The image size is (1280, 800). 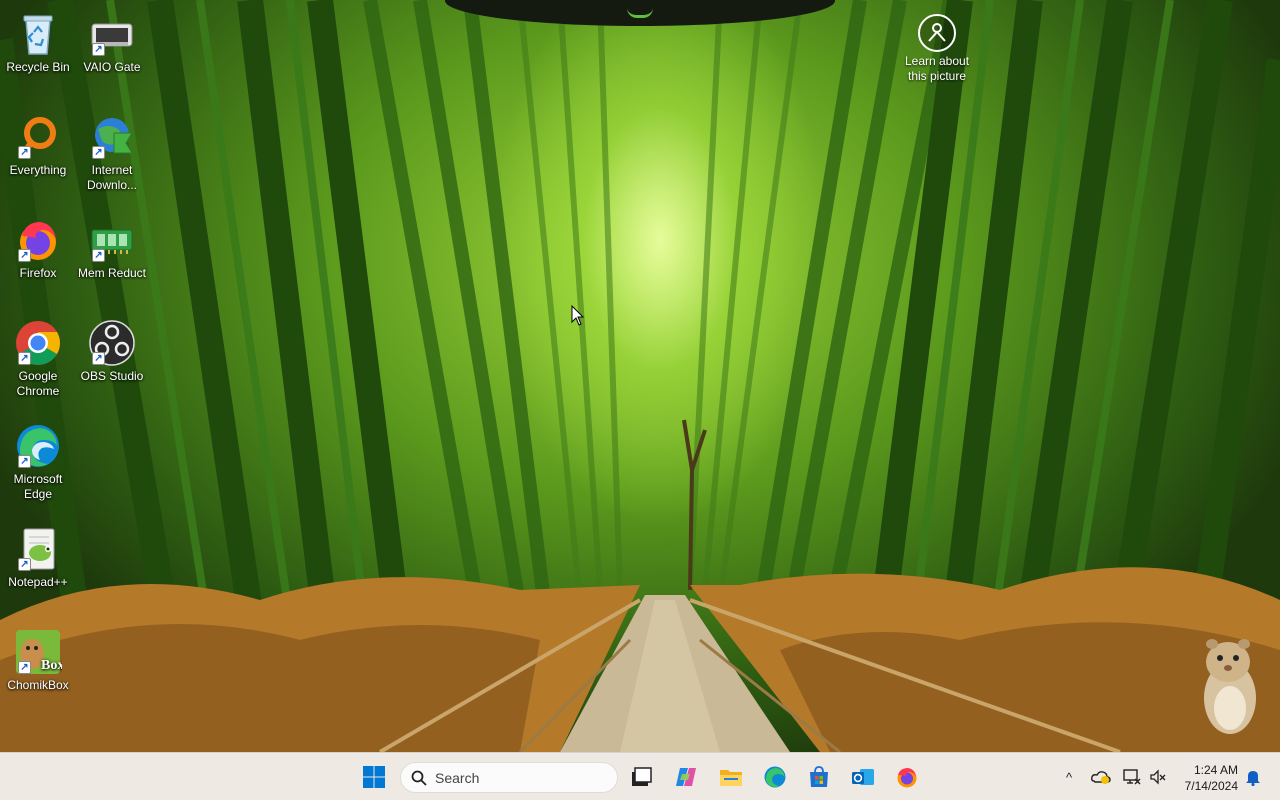 I want to click on desktop-icon-obs-studio: ↗ OBS Studio, so click(x=112, y=351).